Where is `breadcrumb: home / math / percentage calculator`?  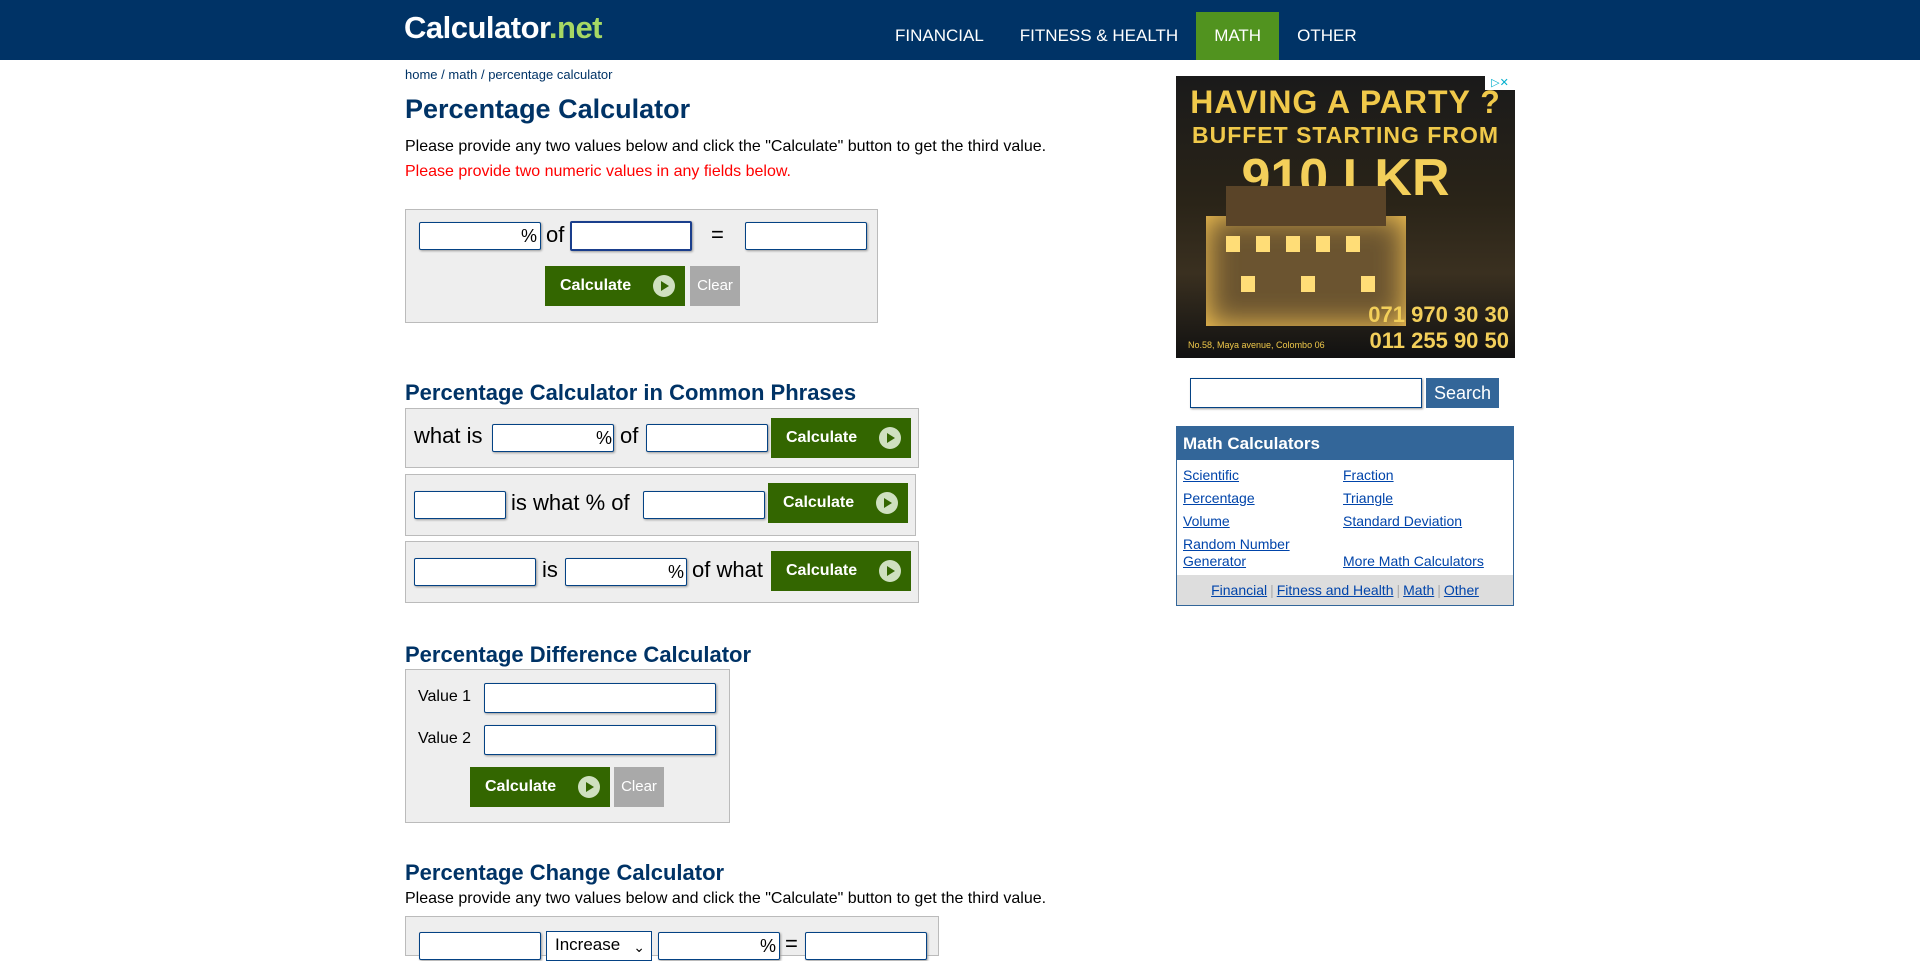
breadcrumb: home / math / percentage calculator is located at coordinates (509, 74).